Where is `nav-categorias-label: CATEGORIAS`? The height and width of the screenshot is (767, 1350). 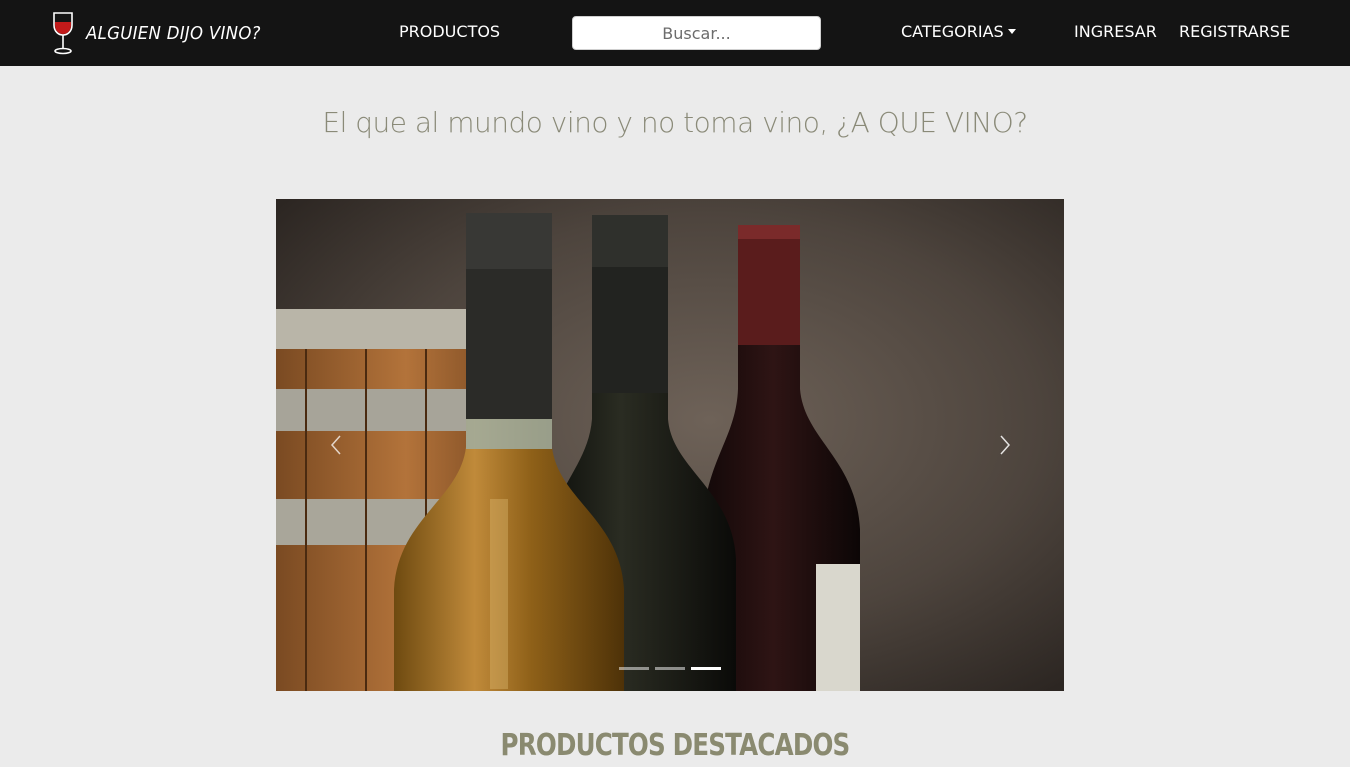 nav-categorias-label: CATEGORIAS is located at coordinates (952, 31).